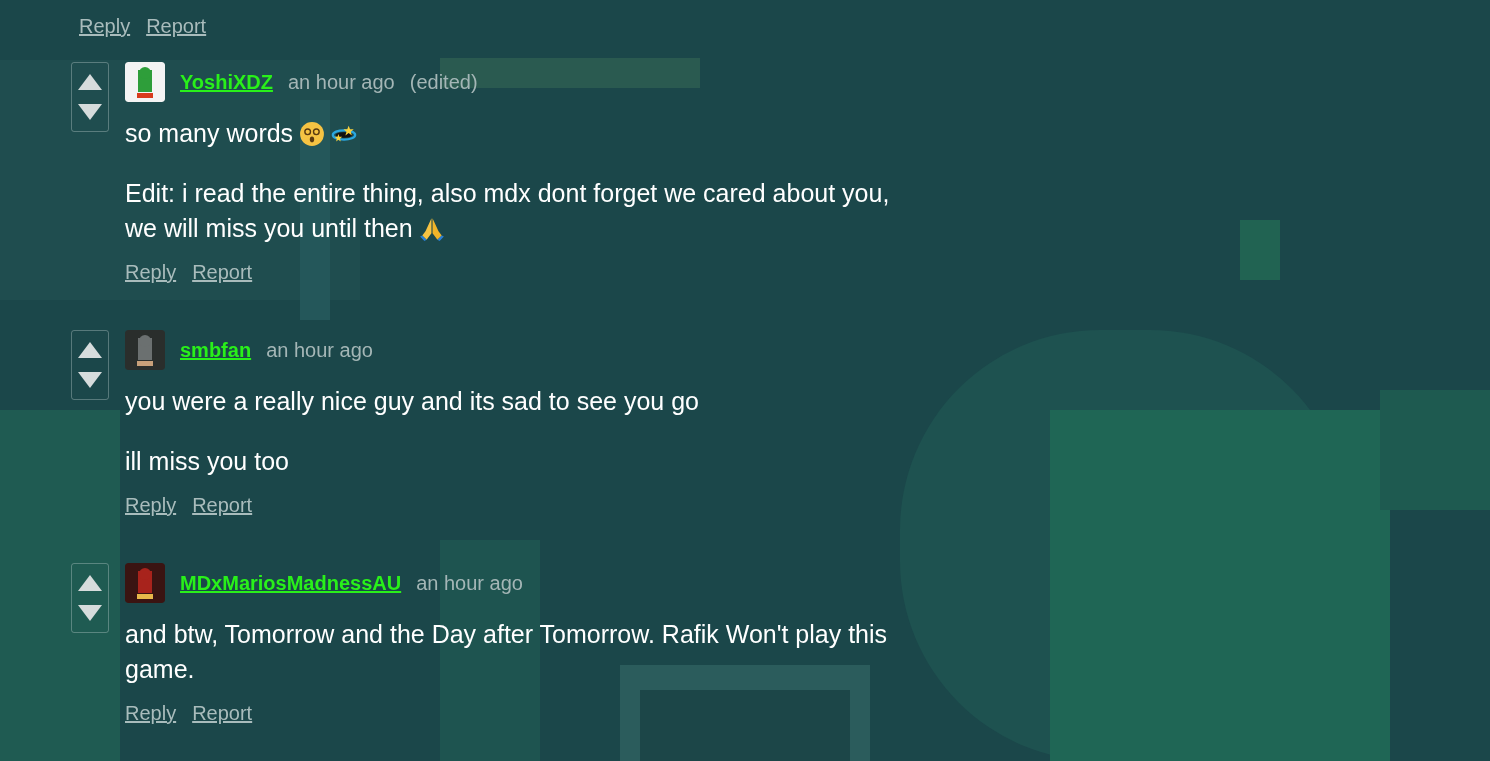 Image resolution: width=1490 pixels, height=761 pixels. What do you see at coordinates (291, 583) in the screenshot?
I see `username-link: MDxMariosMadnessAU` at bounding box center [291, 583].